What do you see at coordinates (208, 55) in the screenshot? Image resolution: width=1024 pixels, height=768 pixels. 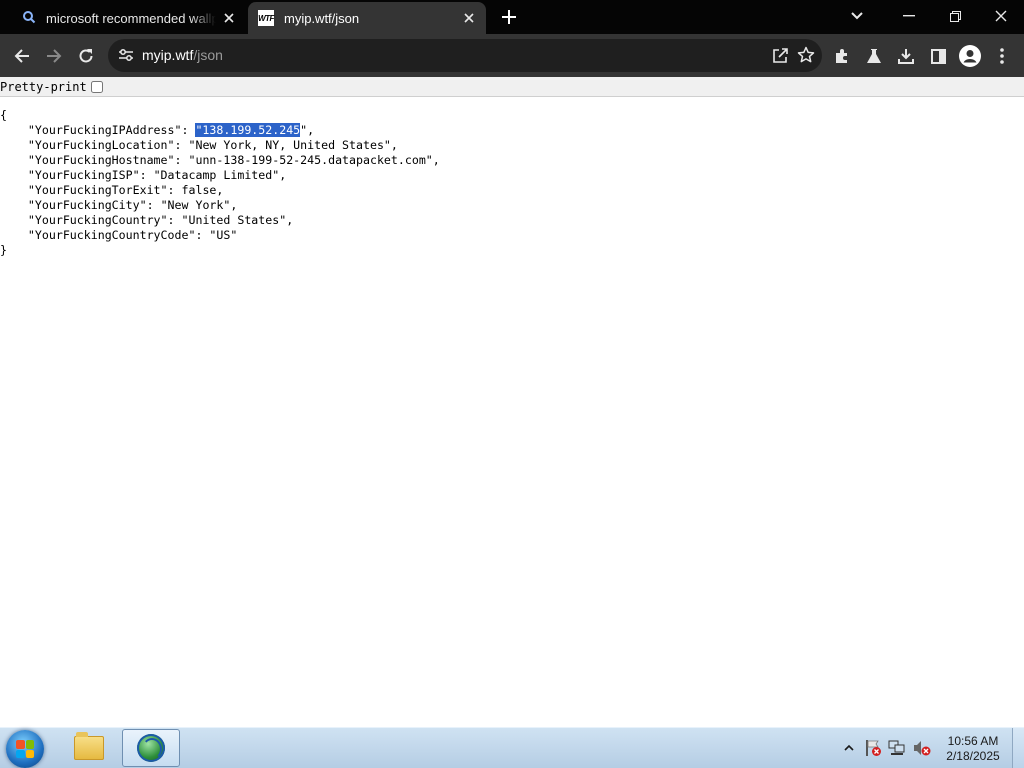 I see `url-path: /json` at bounding box center [208, 55].